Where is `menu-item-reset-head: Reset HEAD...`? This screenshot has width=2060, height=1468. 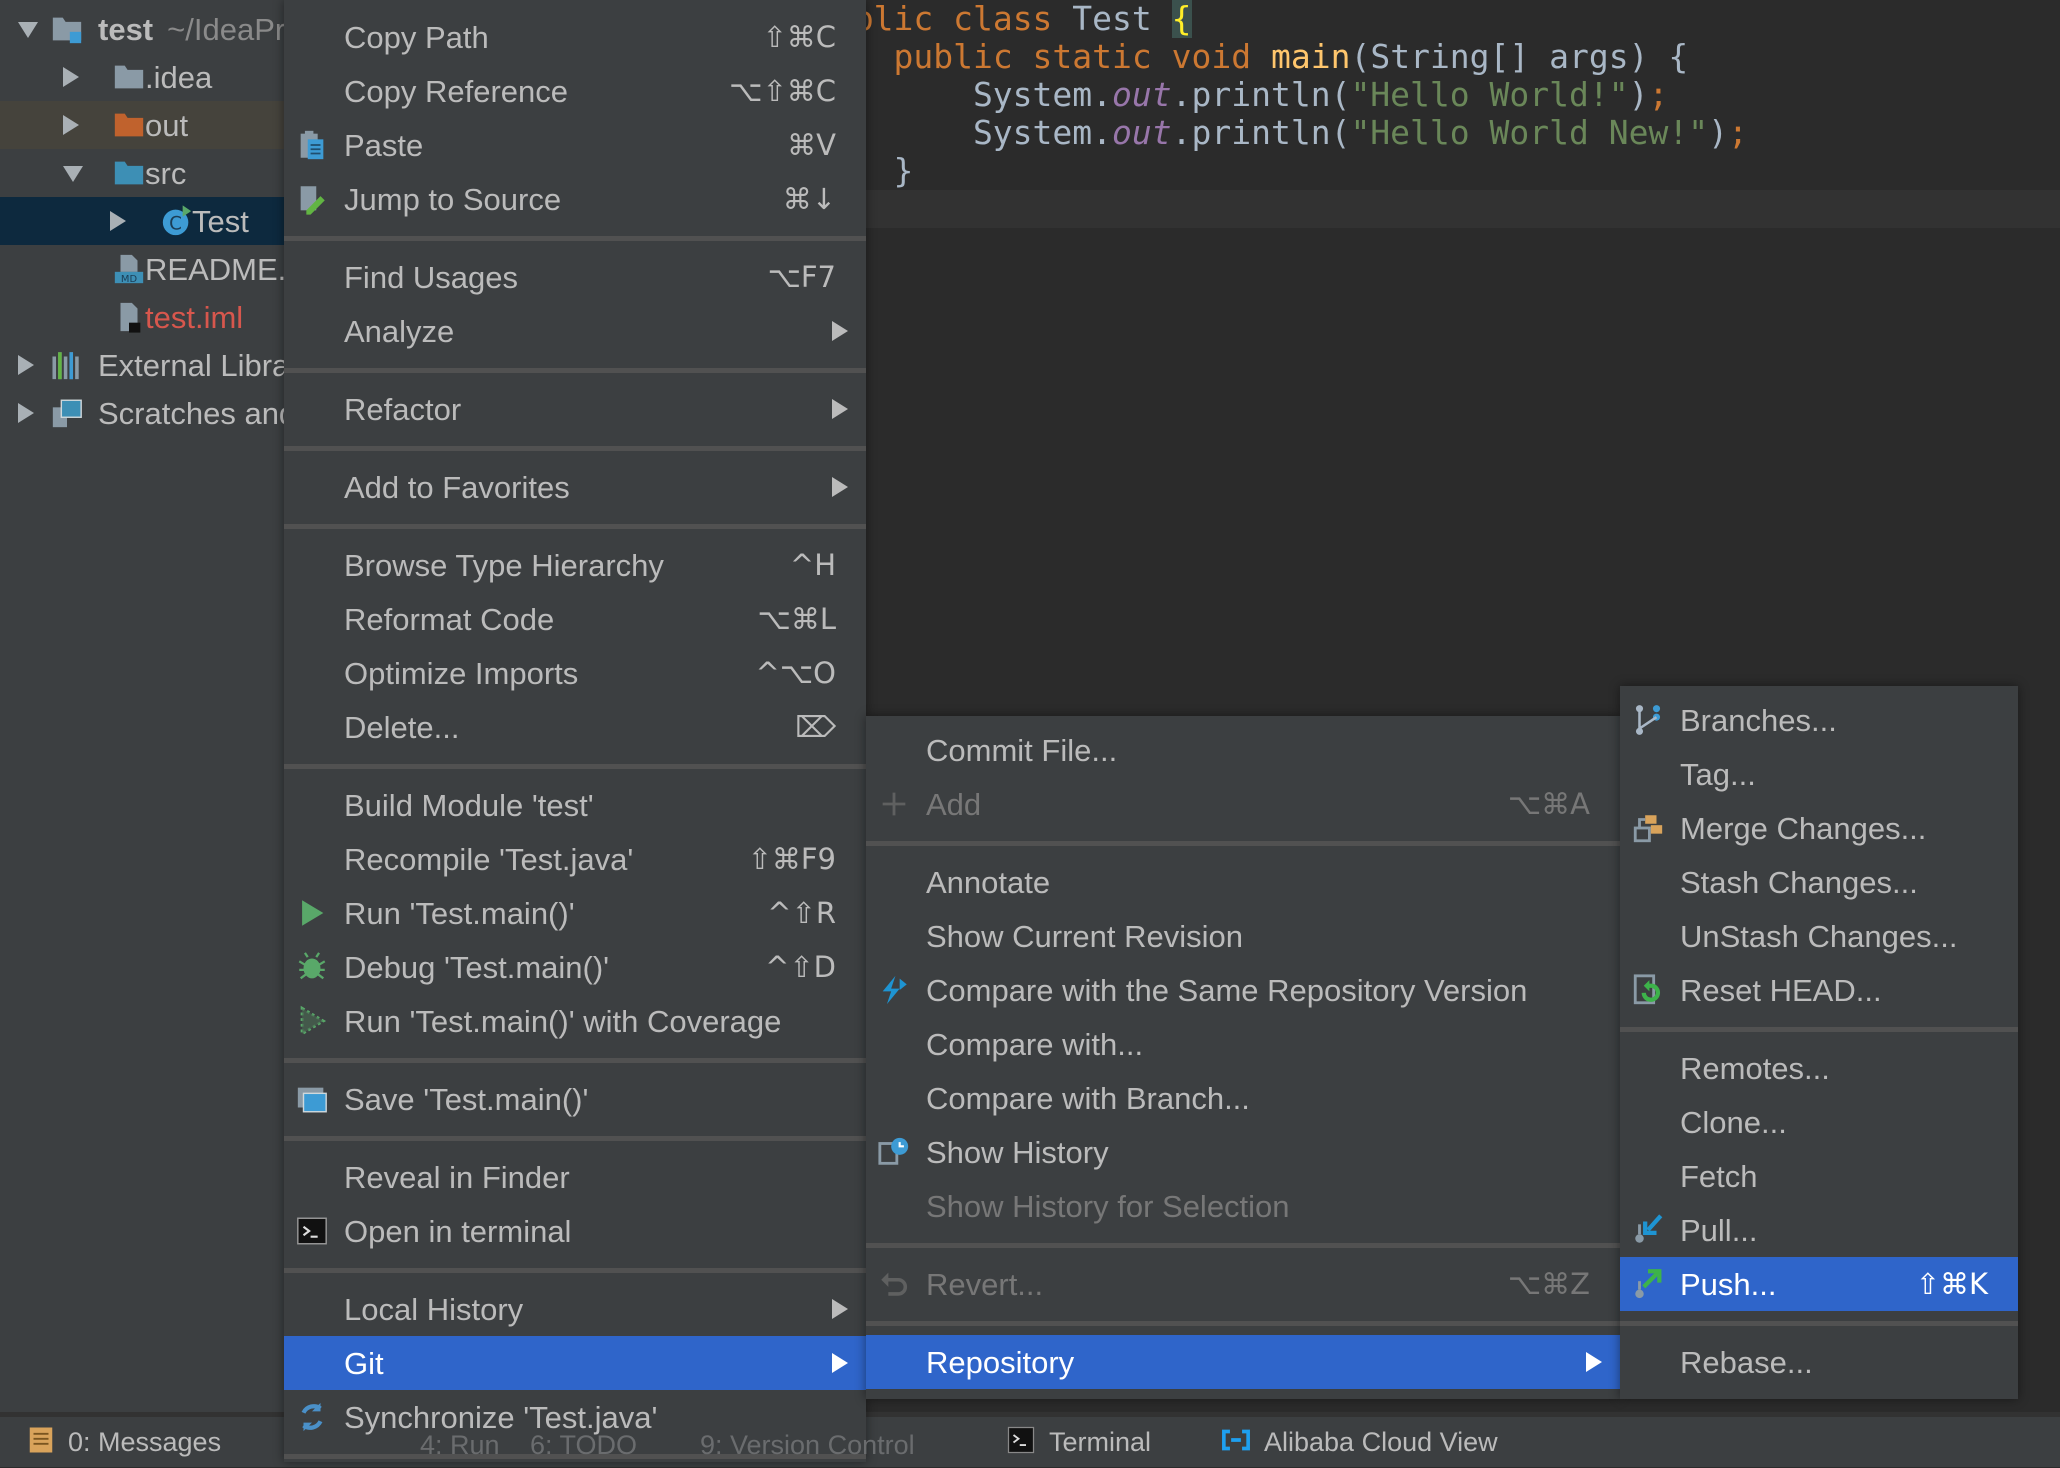
menu-item-reset-head: Reset HEAD... is located at coordinates (1819, 990).